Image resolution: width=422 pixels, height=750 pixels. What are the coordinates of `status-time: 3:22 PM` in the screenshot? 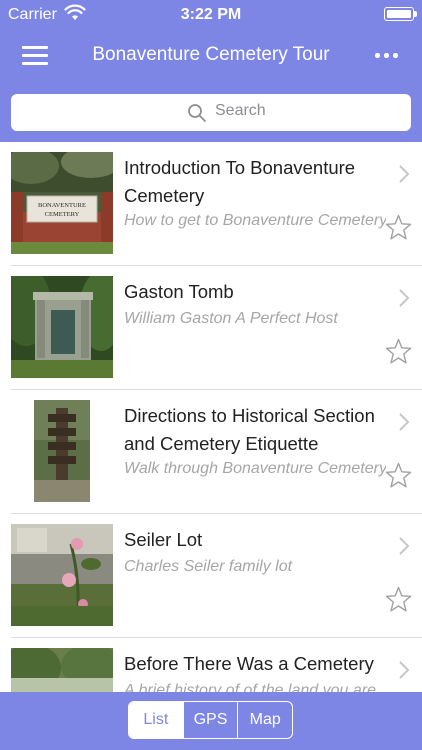 It's located at (211, 14).